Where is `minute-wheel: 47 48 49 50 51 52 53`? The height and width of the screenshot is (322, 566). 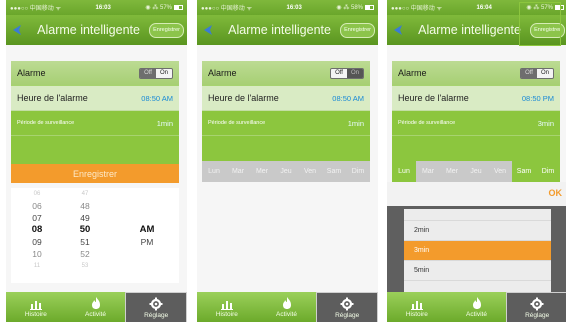
minute-wheel: 47 48 49 50 51 52 53 is located at coordinates (85, 230).